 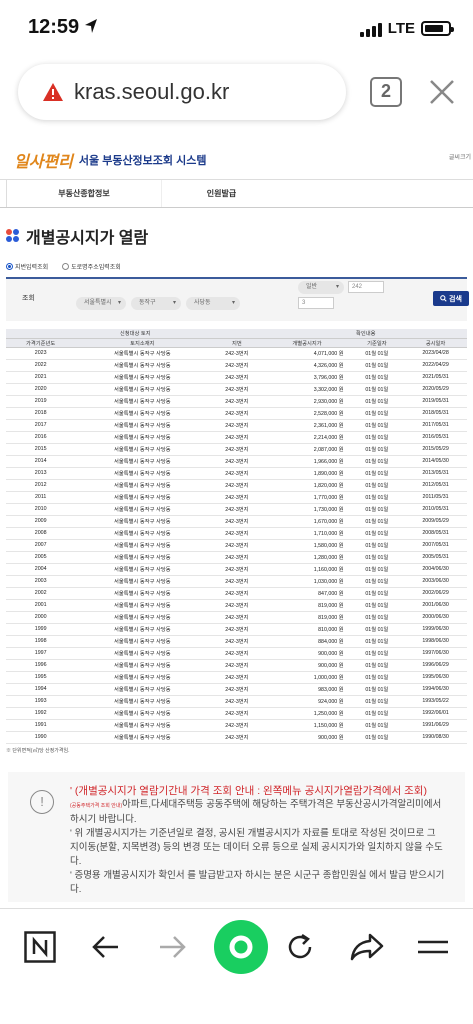 What do you see at coordinates (41, 557) in the screenshot?
I see `cell-year: 2005` at bounding box center [41, 557].